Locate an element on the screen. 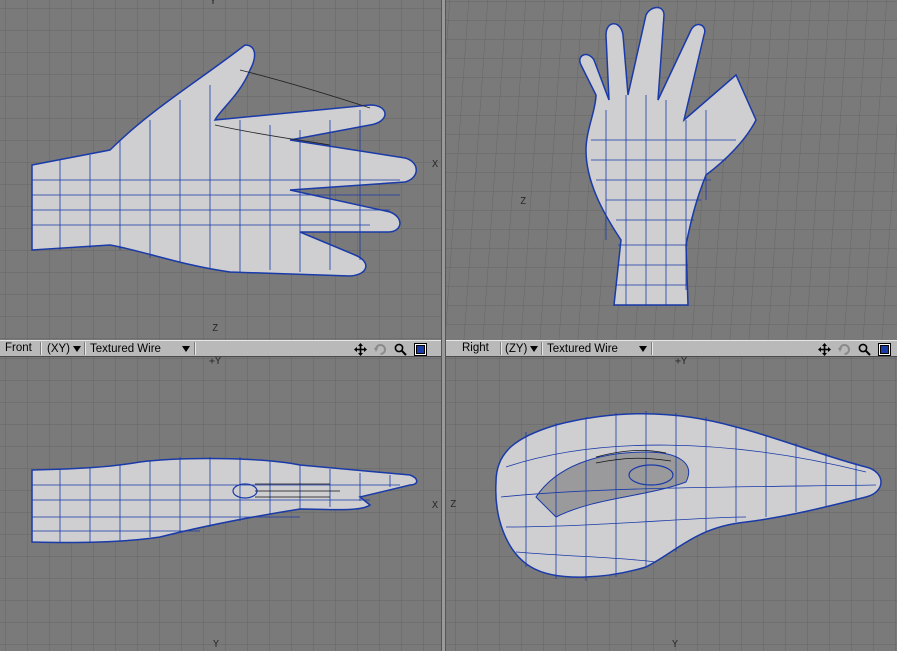 The height and width of the screenshot is (651, 897). viewport-toolbar-right: Right (ZY) Textured Wire is located at coordinates (671, 348).